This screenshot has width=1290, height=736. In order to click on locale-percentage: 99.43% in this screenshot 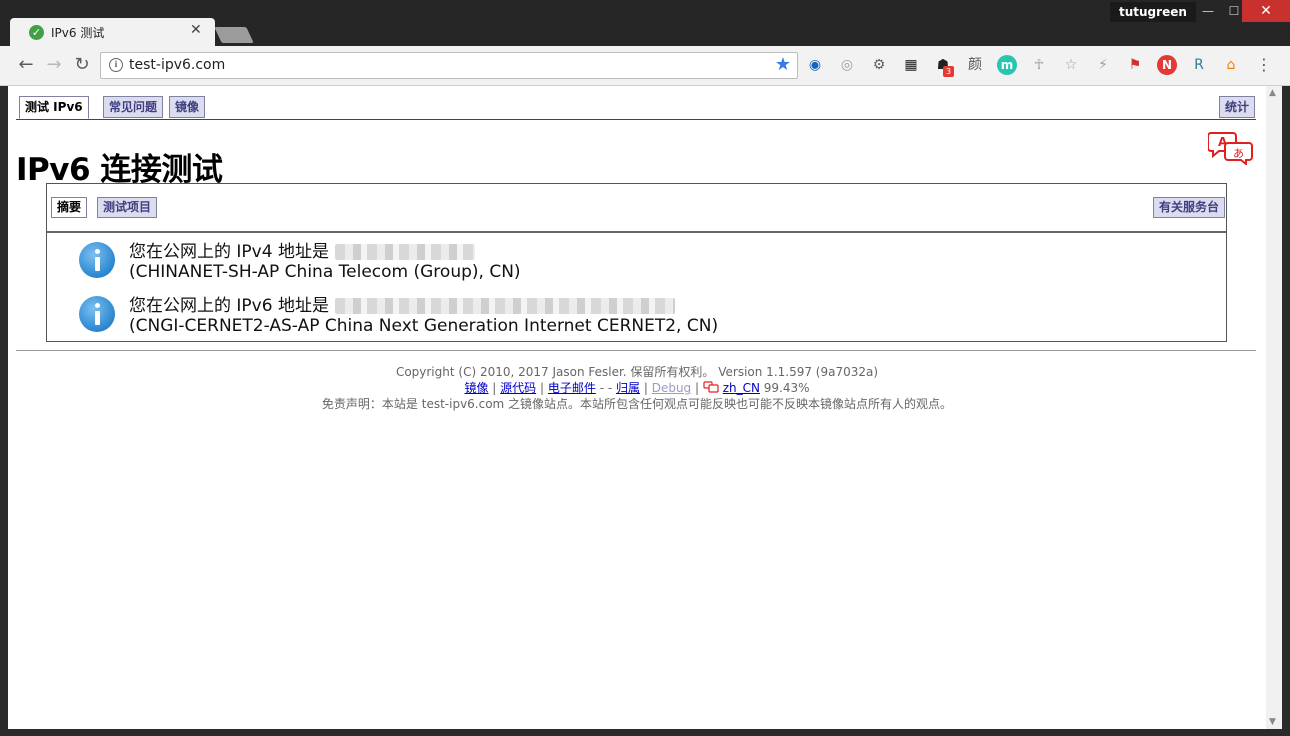, I will do `click(786, 388)`.